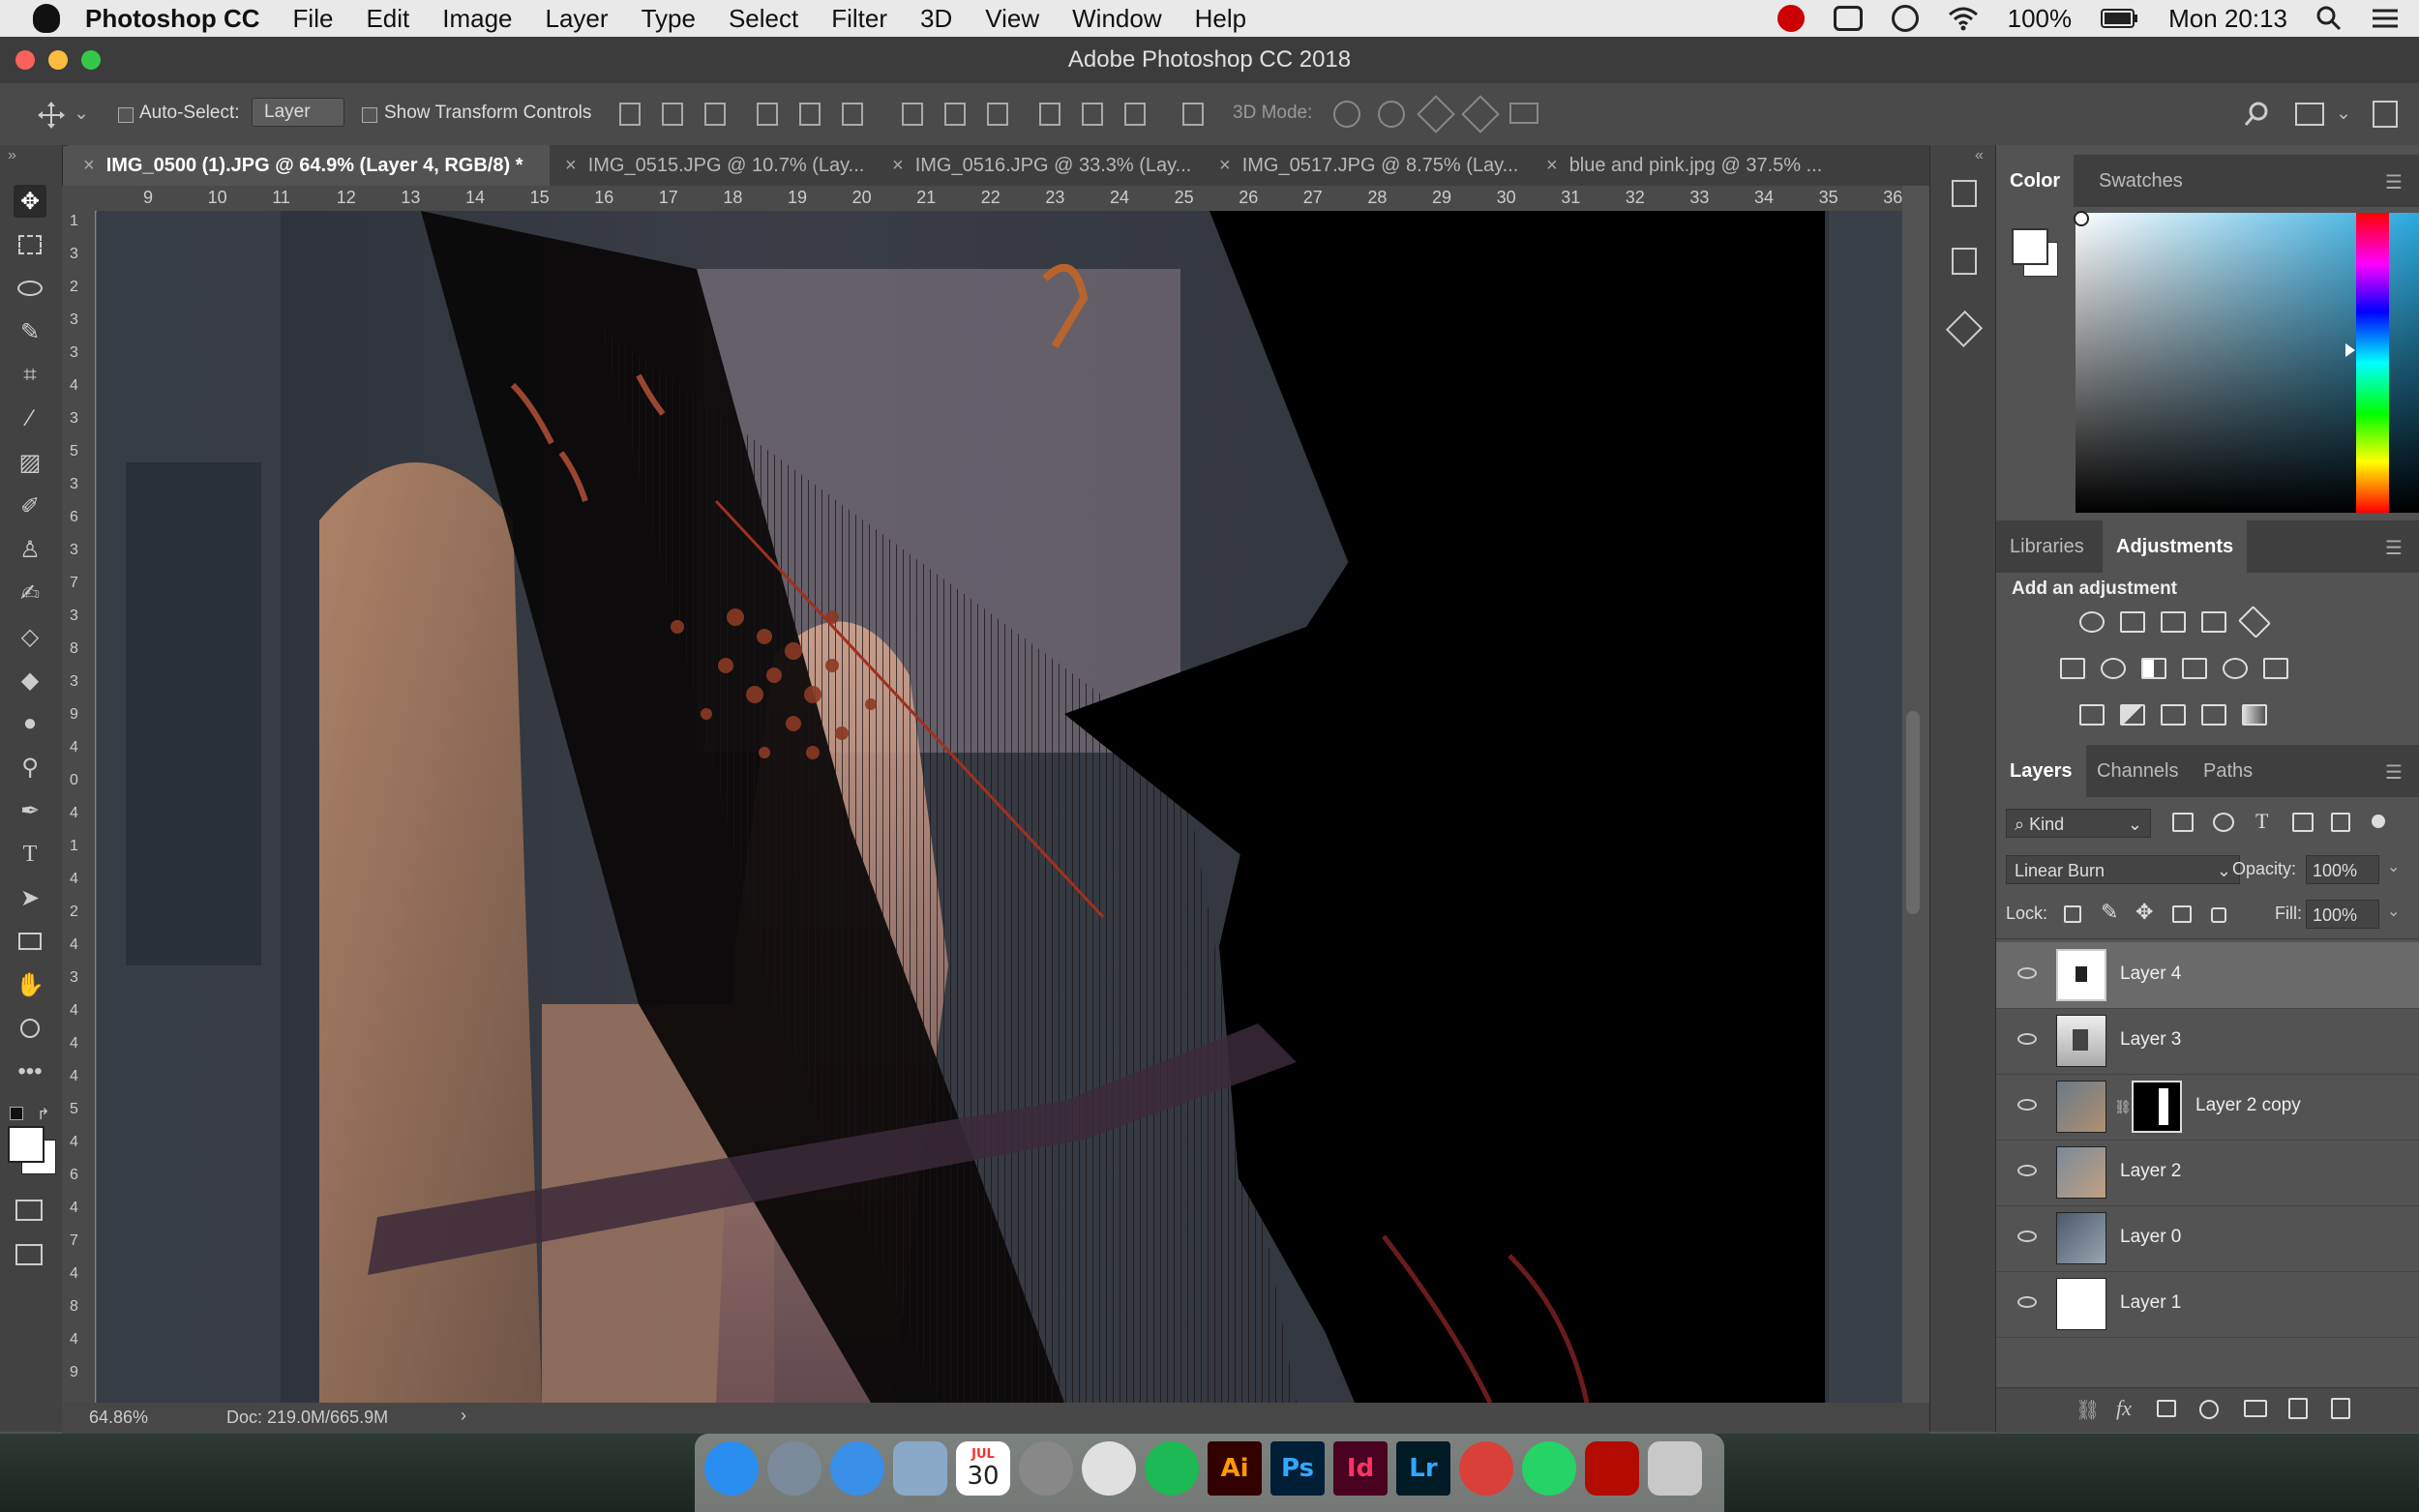 Image resolution: width=2419 pixels, height=1512 pixels. I want to click on posterize-icon, so click(2132, 715).